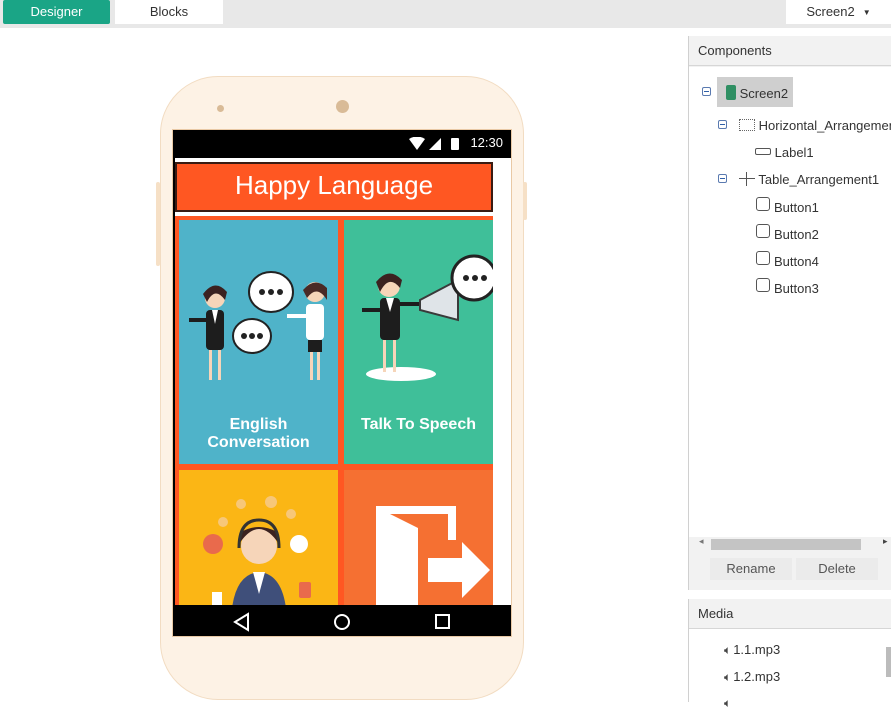 This screenshot has height=711, width=891. What do you see at coordinates (796, 207) in the screenshot?
I see `tree-item-button1: Button1` at bounding box center [796, 207].